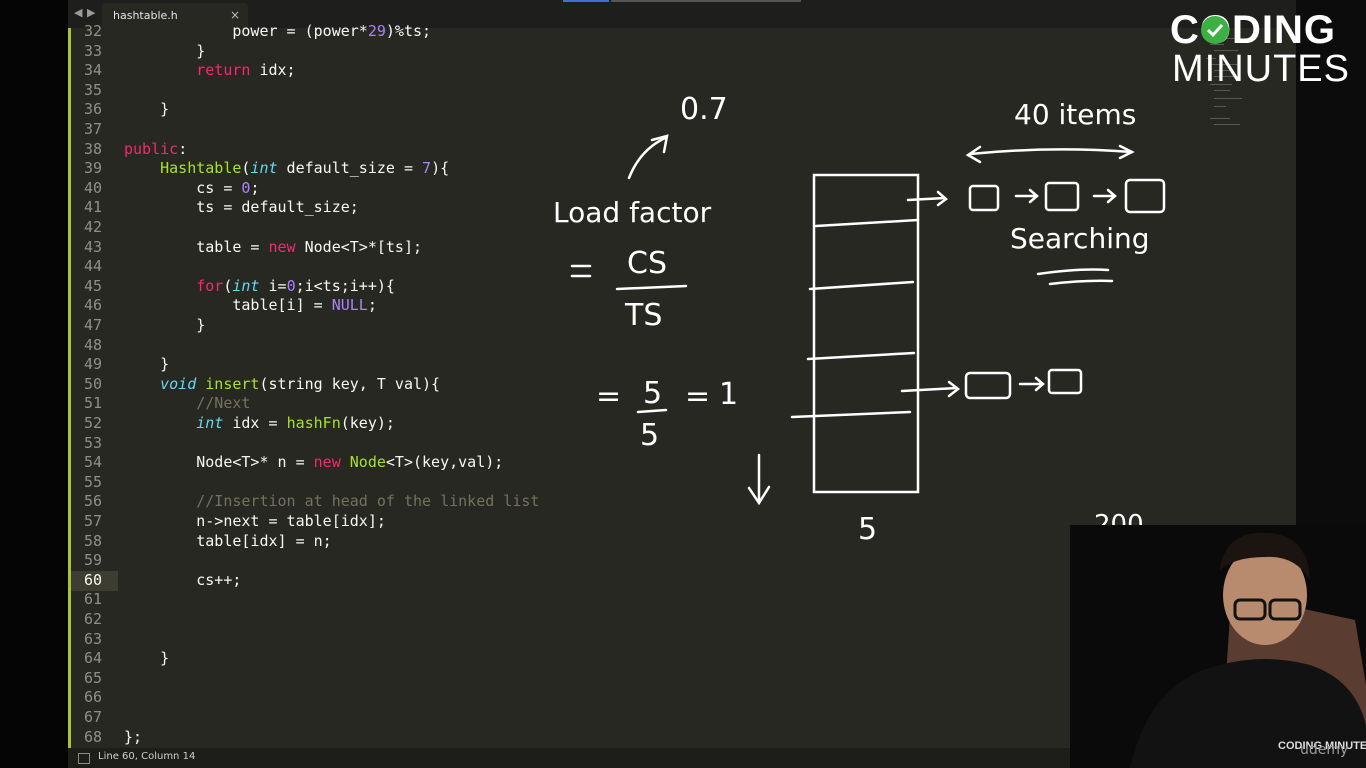  Describe the element at coordinates (92, 187) in the screenshot. I see `line-number: 40` at that location.